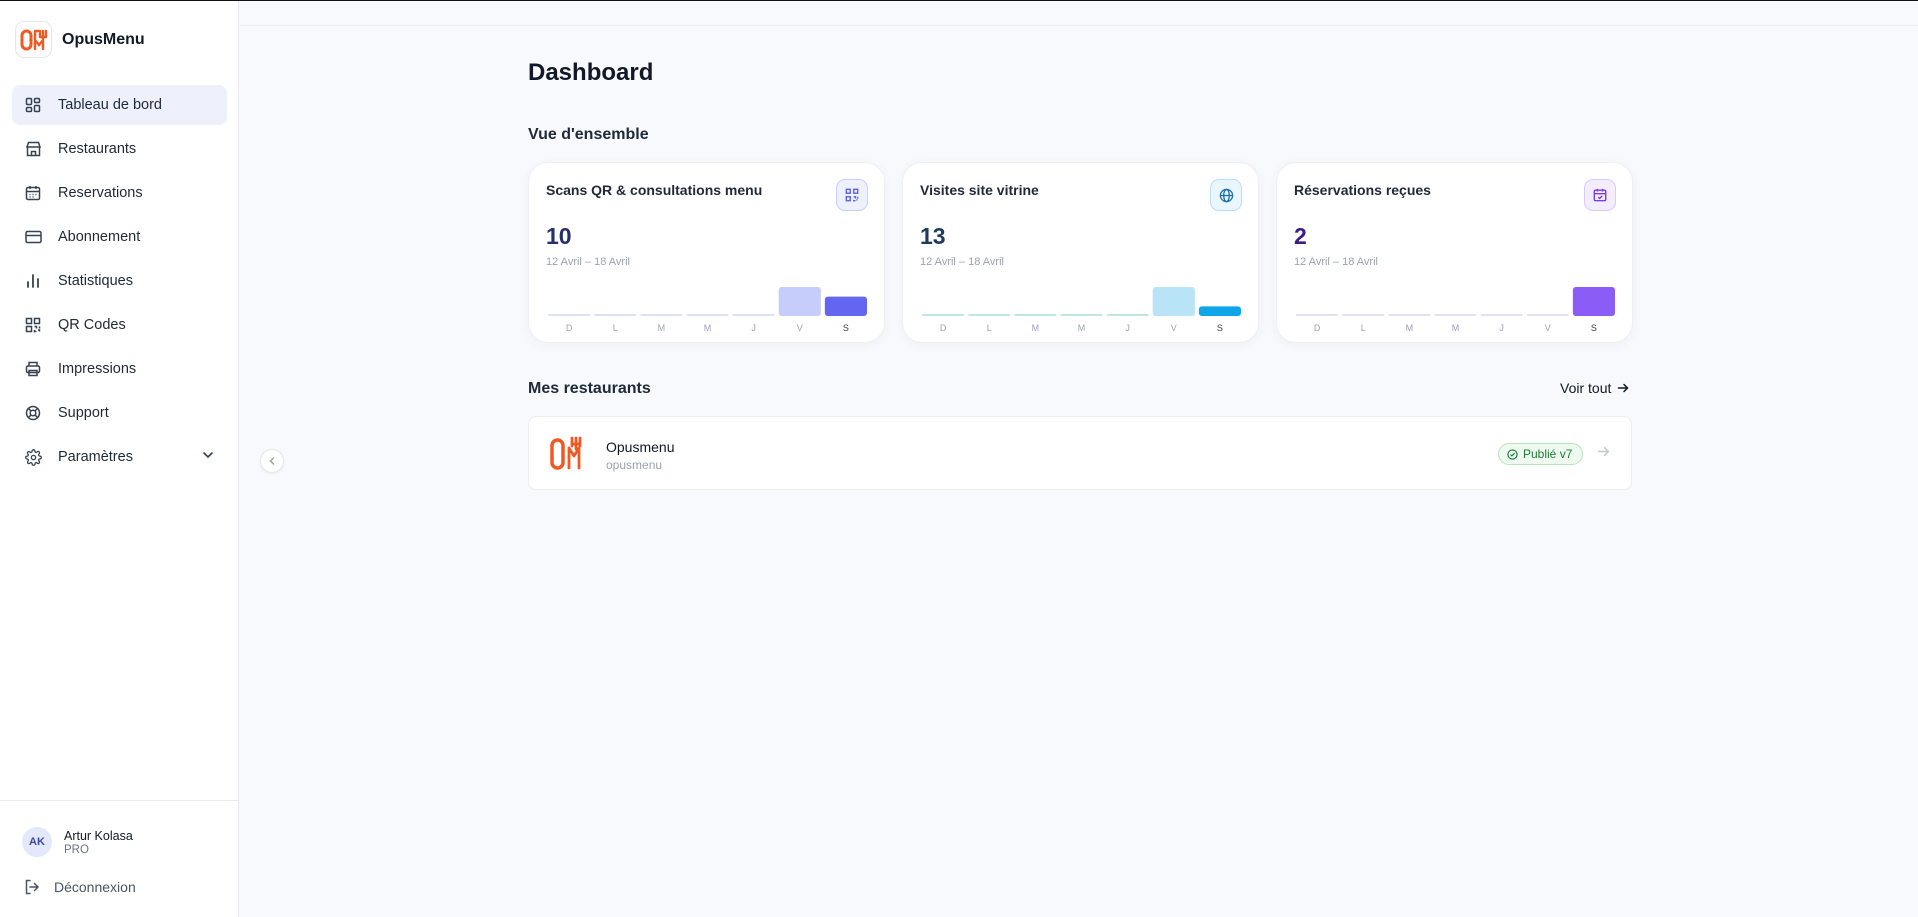  I want to click on sidebar-item-abonnement: Abonnement, so click(119, 237).